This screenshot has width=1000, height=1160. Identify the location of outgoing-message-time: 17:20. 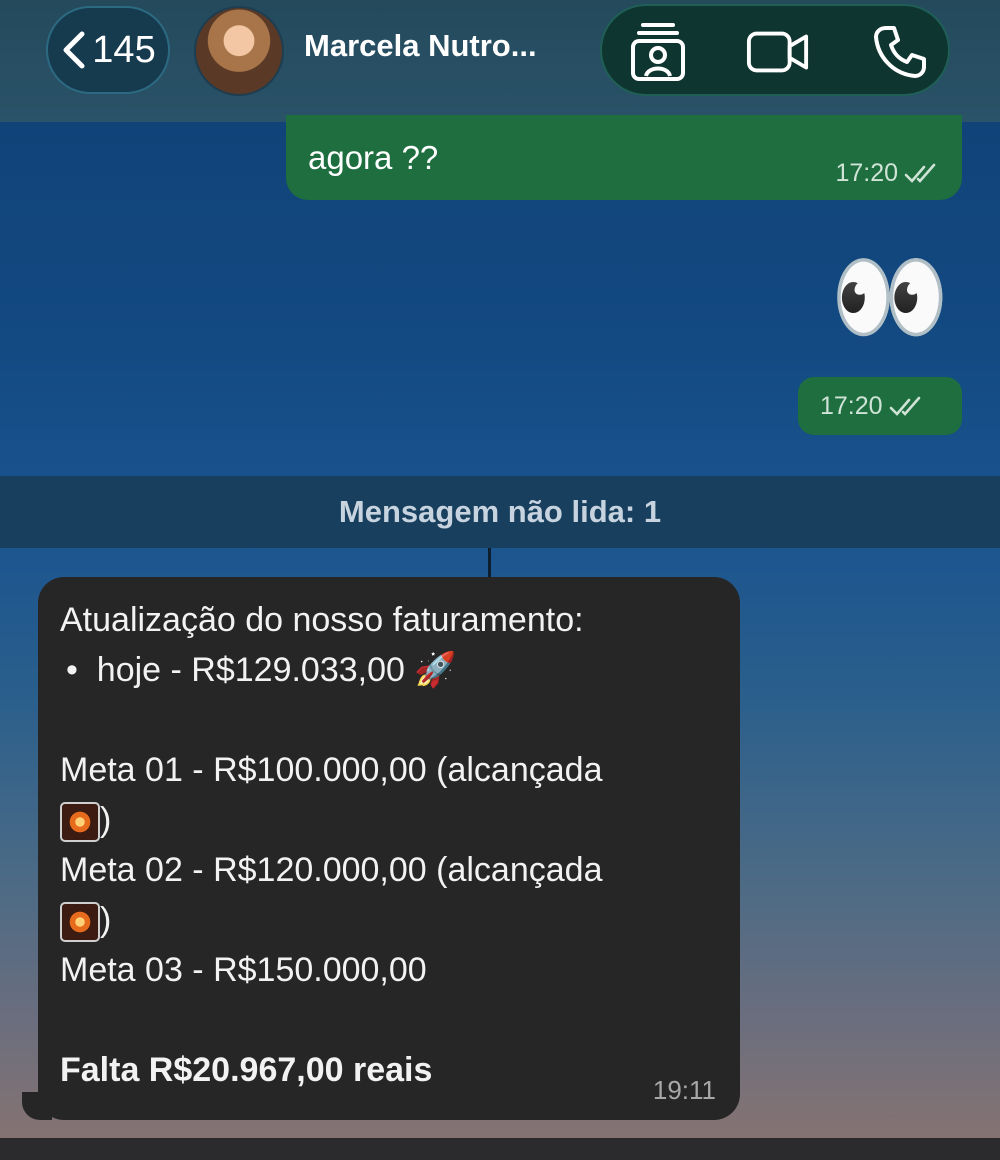
(880, 406).